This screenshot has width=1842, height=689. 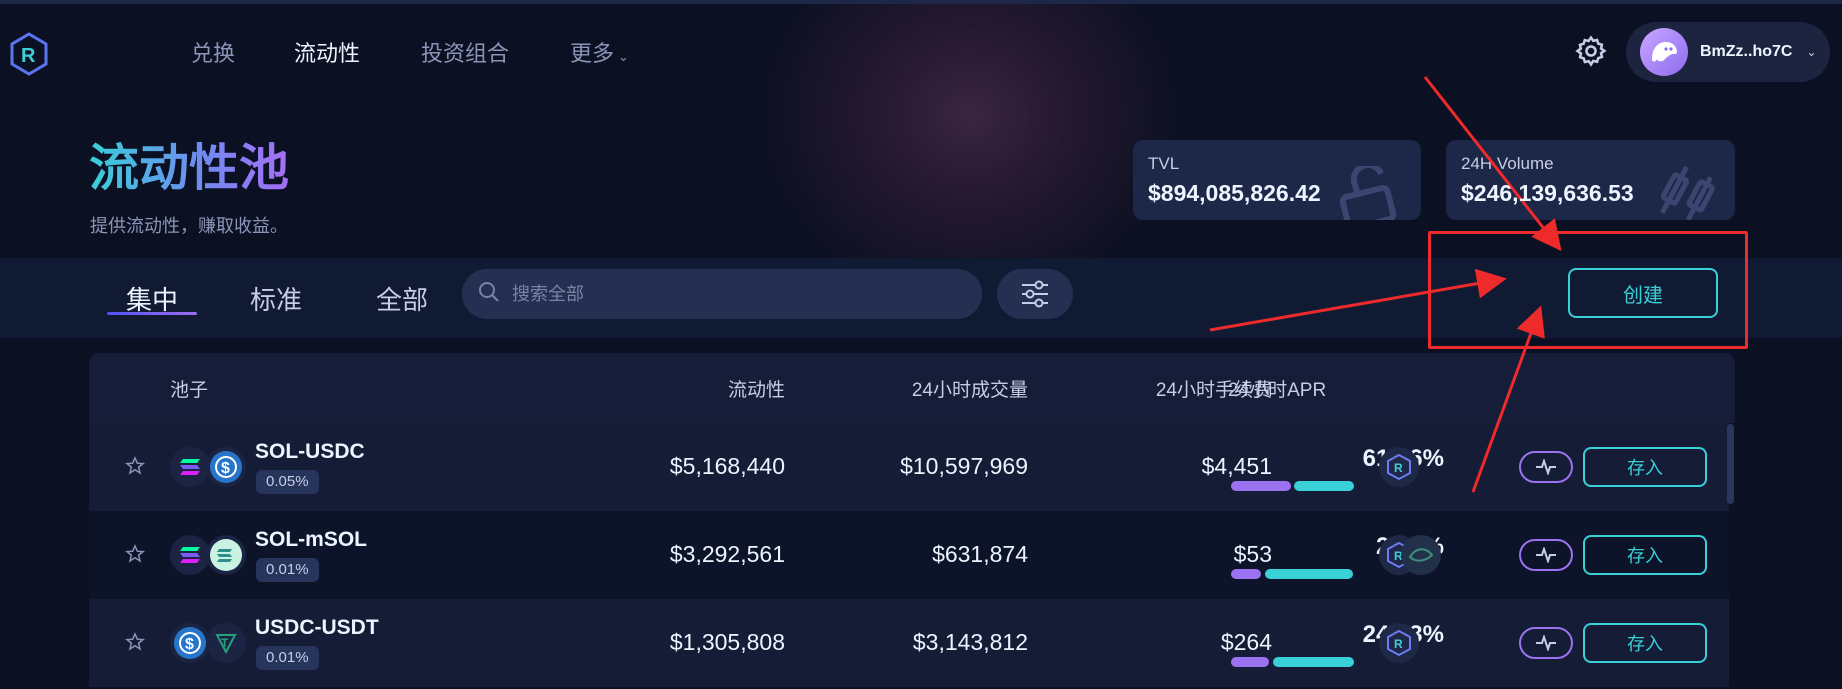 What do you see at coordinates (465, 52) in the screenshot?
I see `nav-portfolio: 投资组合` at bounding box center [465, 52].